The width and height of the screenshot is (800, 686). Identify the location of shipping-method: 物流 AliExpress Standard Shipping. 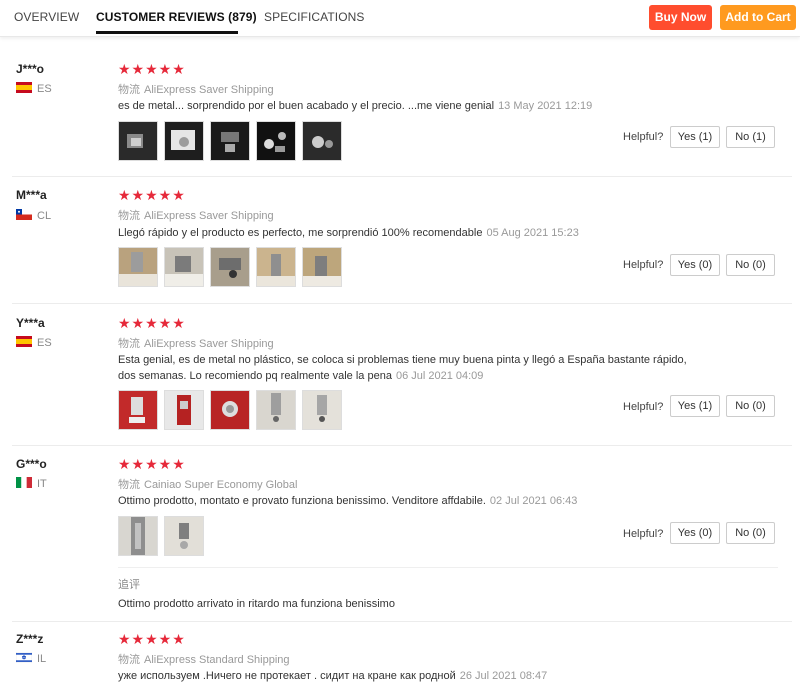
(204, 659).